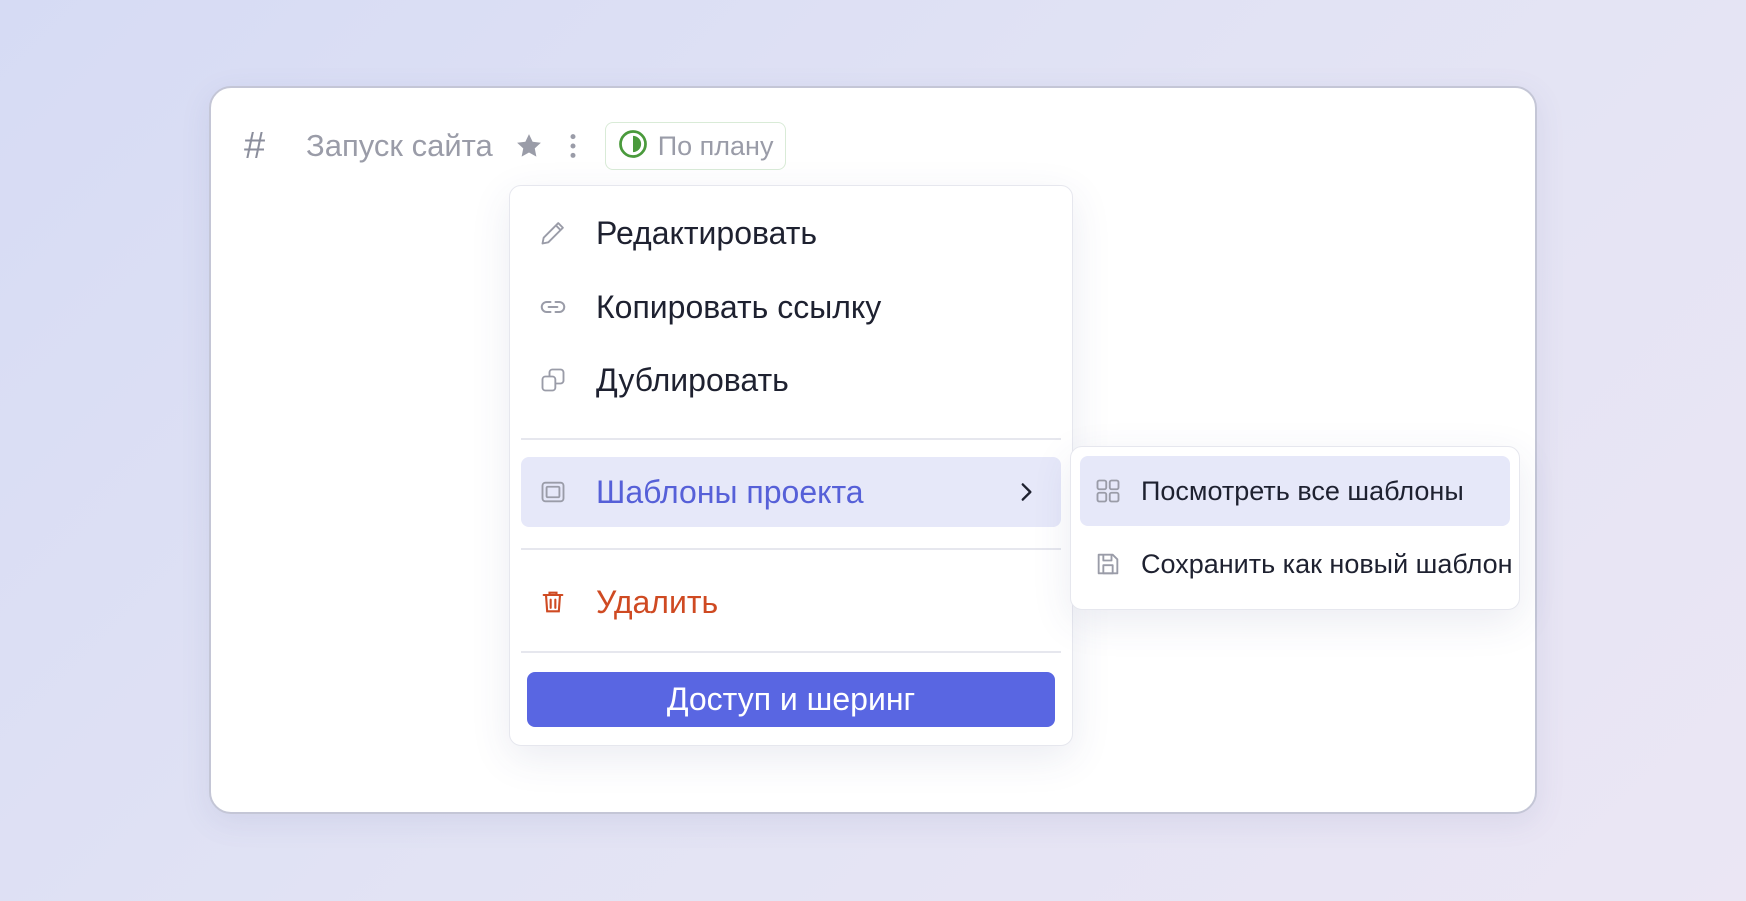 The height and width of the screenshot is (901, 1746). What do you see at coordinates (1327, 563) in the screenshot?
I see `submenu-item-label: Сохранить как новый шаблон` at bounding box center [1327, 563].